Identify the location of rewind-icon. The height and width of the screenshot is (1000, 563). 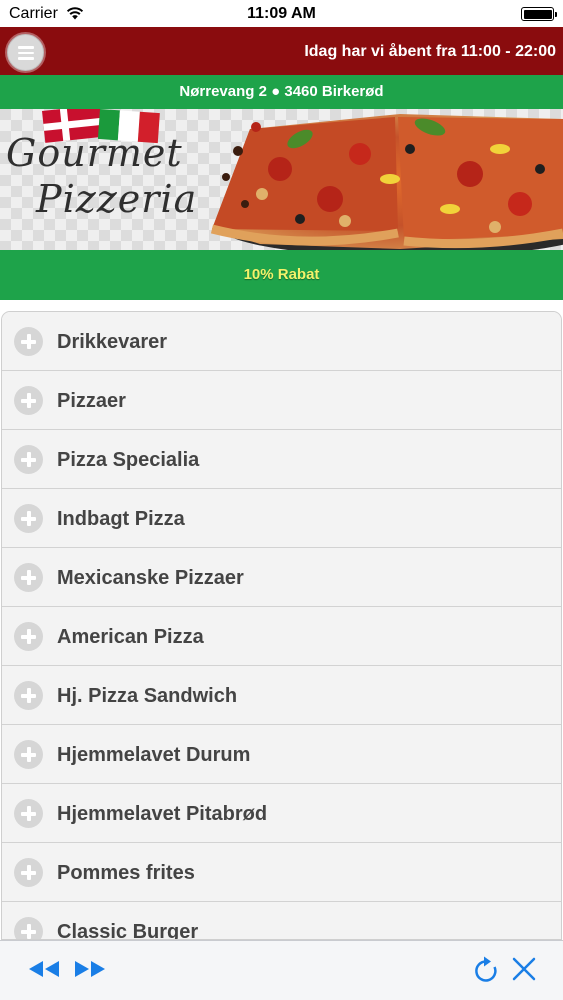
(44, 969).